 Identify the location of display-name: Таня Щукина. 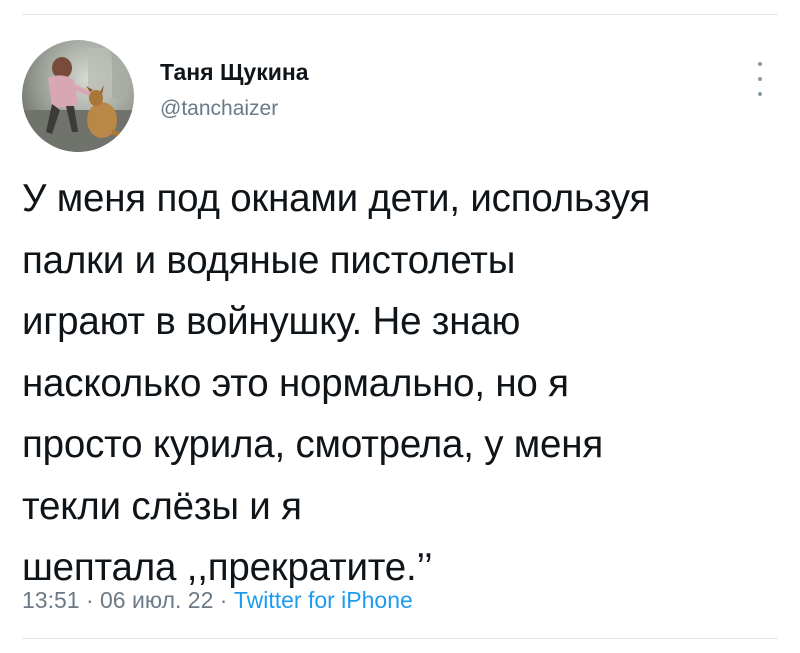
(234, 72).